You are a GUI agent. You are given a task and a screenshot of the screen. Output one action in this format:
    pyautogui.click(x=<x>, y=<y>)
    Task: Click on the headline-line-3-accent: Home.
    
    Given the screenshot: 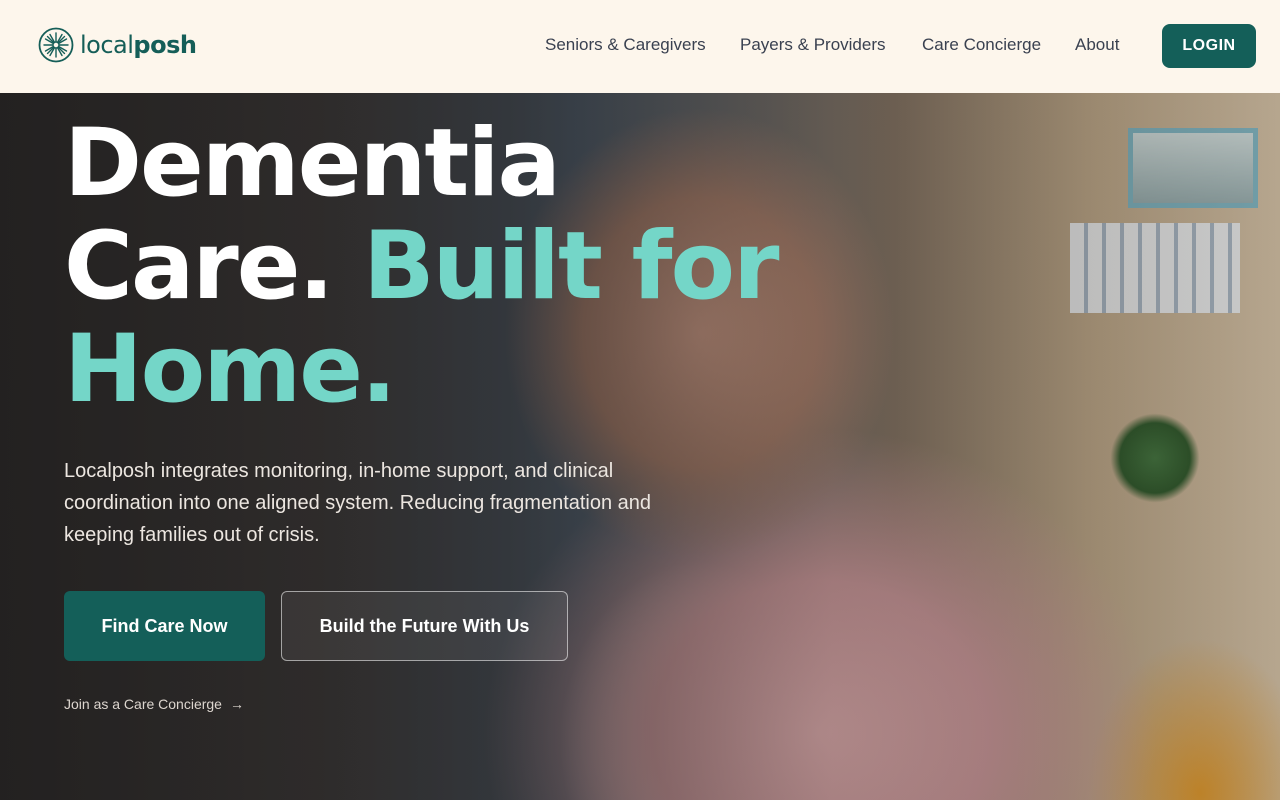 What is the action you would take?
    pyautogui.click(x=230, y=369)
    